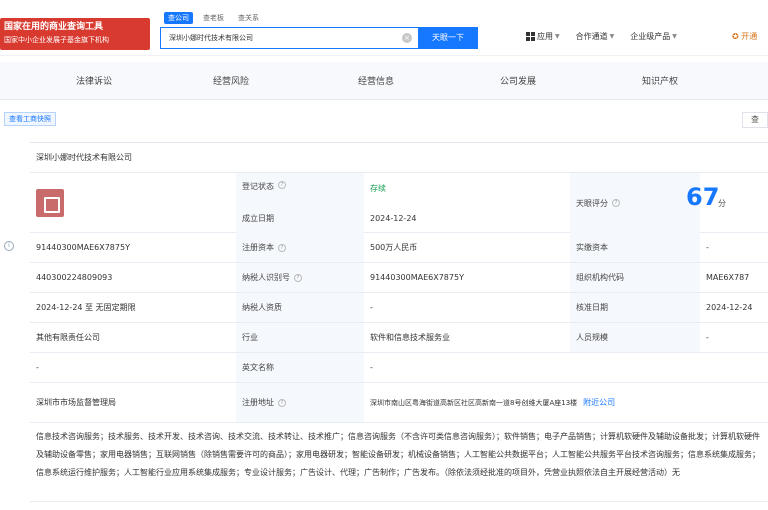 Image resolution: width=768 pixels, height=510 pixels. I want to click on tab-risk: 经营风险, so click(231, 80).